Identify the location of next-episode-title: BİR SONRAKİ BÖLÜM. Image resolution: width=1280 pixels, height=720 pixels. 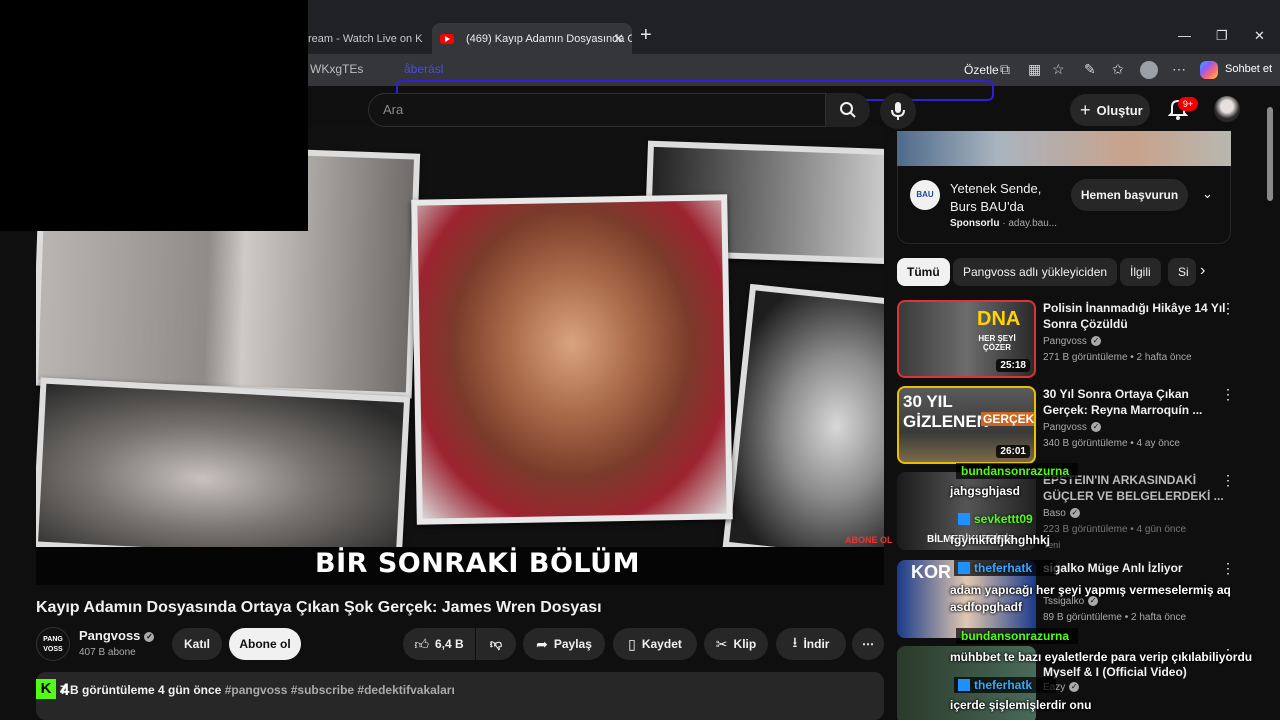
(477, 563).